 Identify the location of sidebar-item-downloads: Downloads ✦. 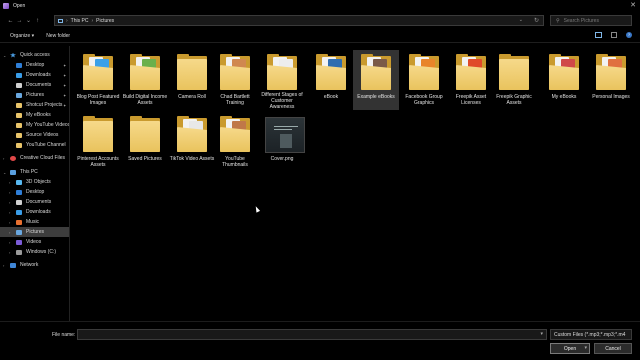
(34, 75).